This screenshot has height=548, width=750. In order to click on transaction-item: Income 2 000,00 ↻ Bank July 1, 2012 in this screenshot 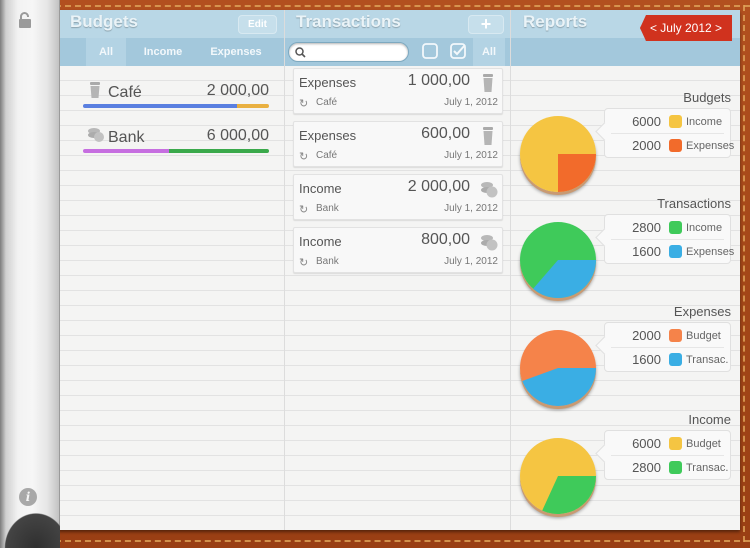, I will do `click(398, 197)`.